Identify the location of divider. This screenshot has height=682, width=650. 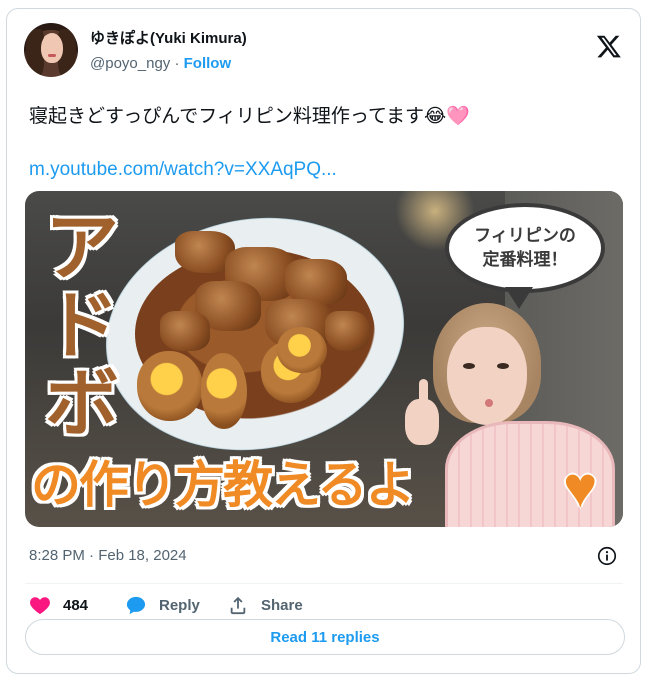
(324, 583).